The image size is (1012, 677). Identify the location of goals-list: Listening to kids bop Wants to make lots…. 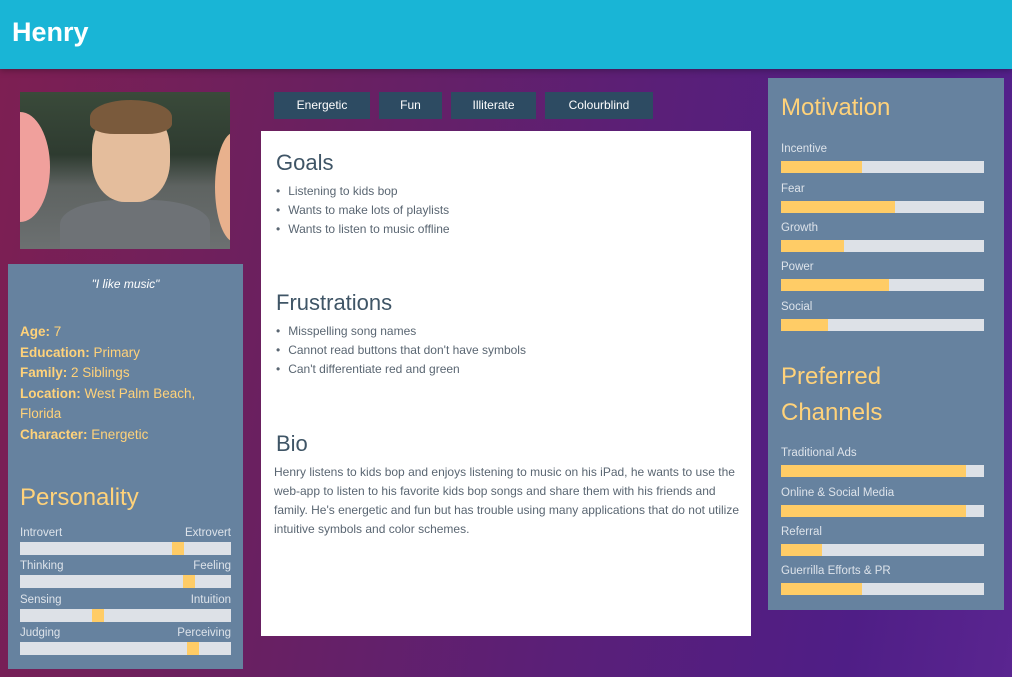
(363, 210).